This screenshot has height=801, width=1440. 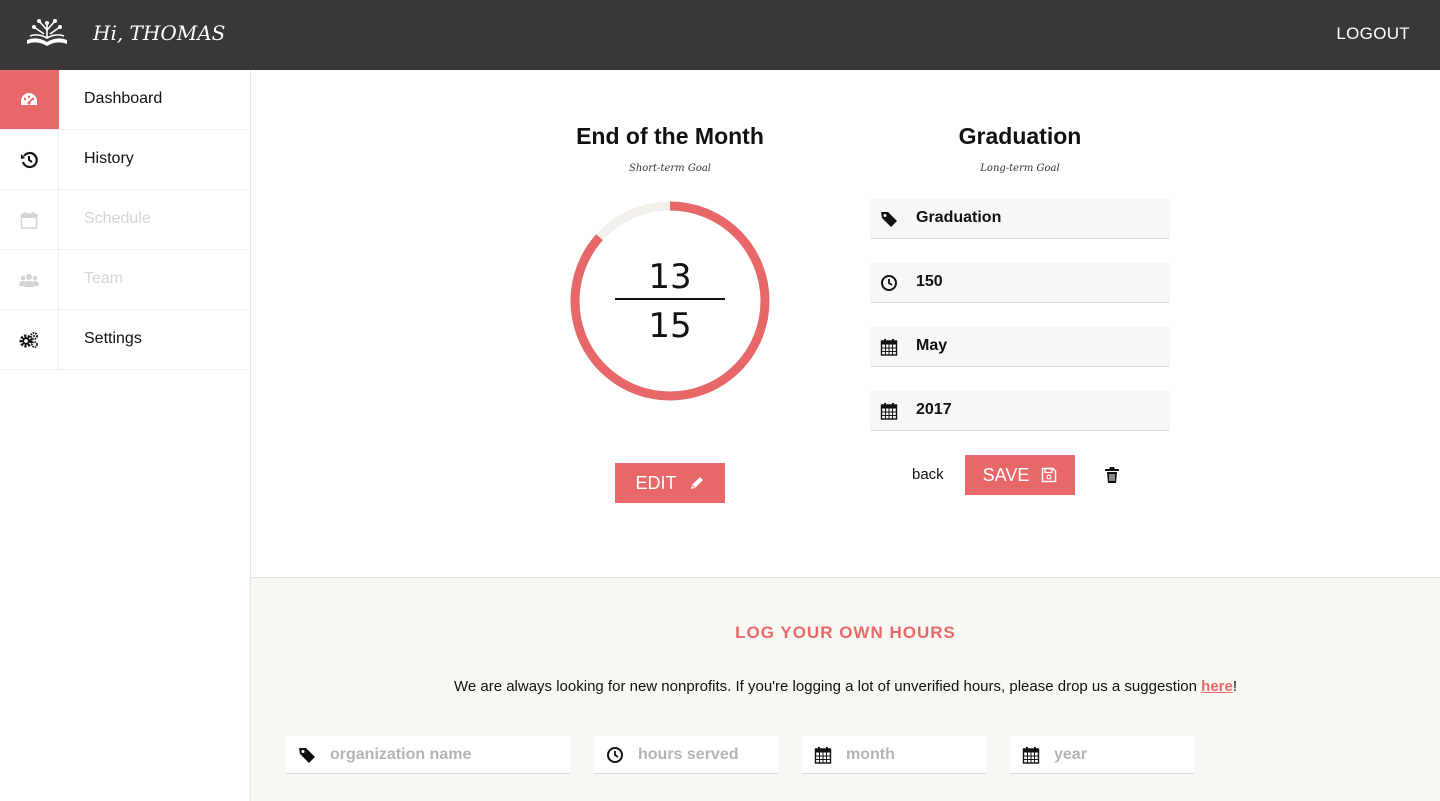 What do you see at coordinates (1112, 475) in the screenshot?
I see `trash-icon` at bounding box center [1112, 475].